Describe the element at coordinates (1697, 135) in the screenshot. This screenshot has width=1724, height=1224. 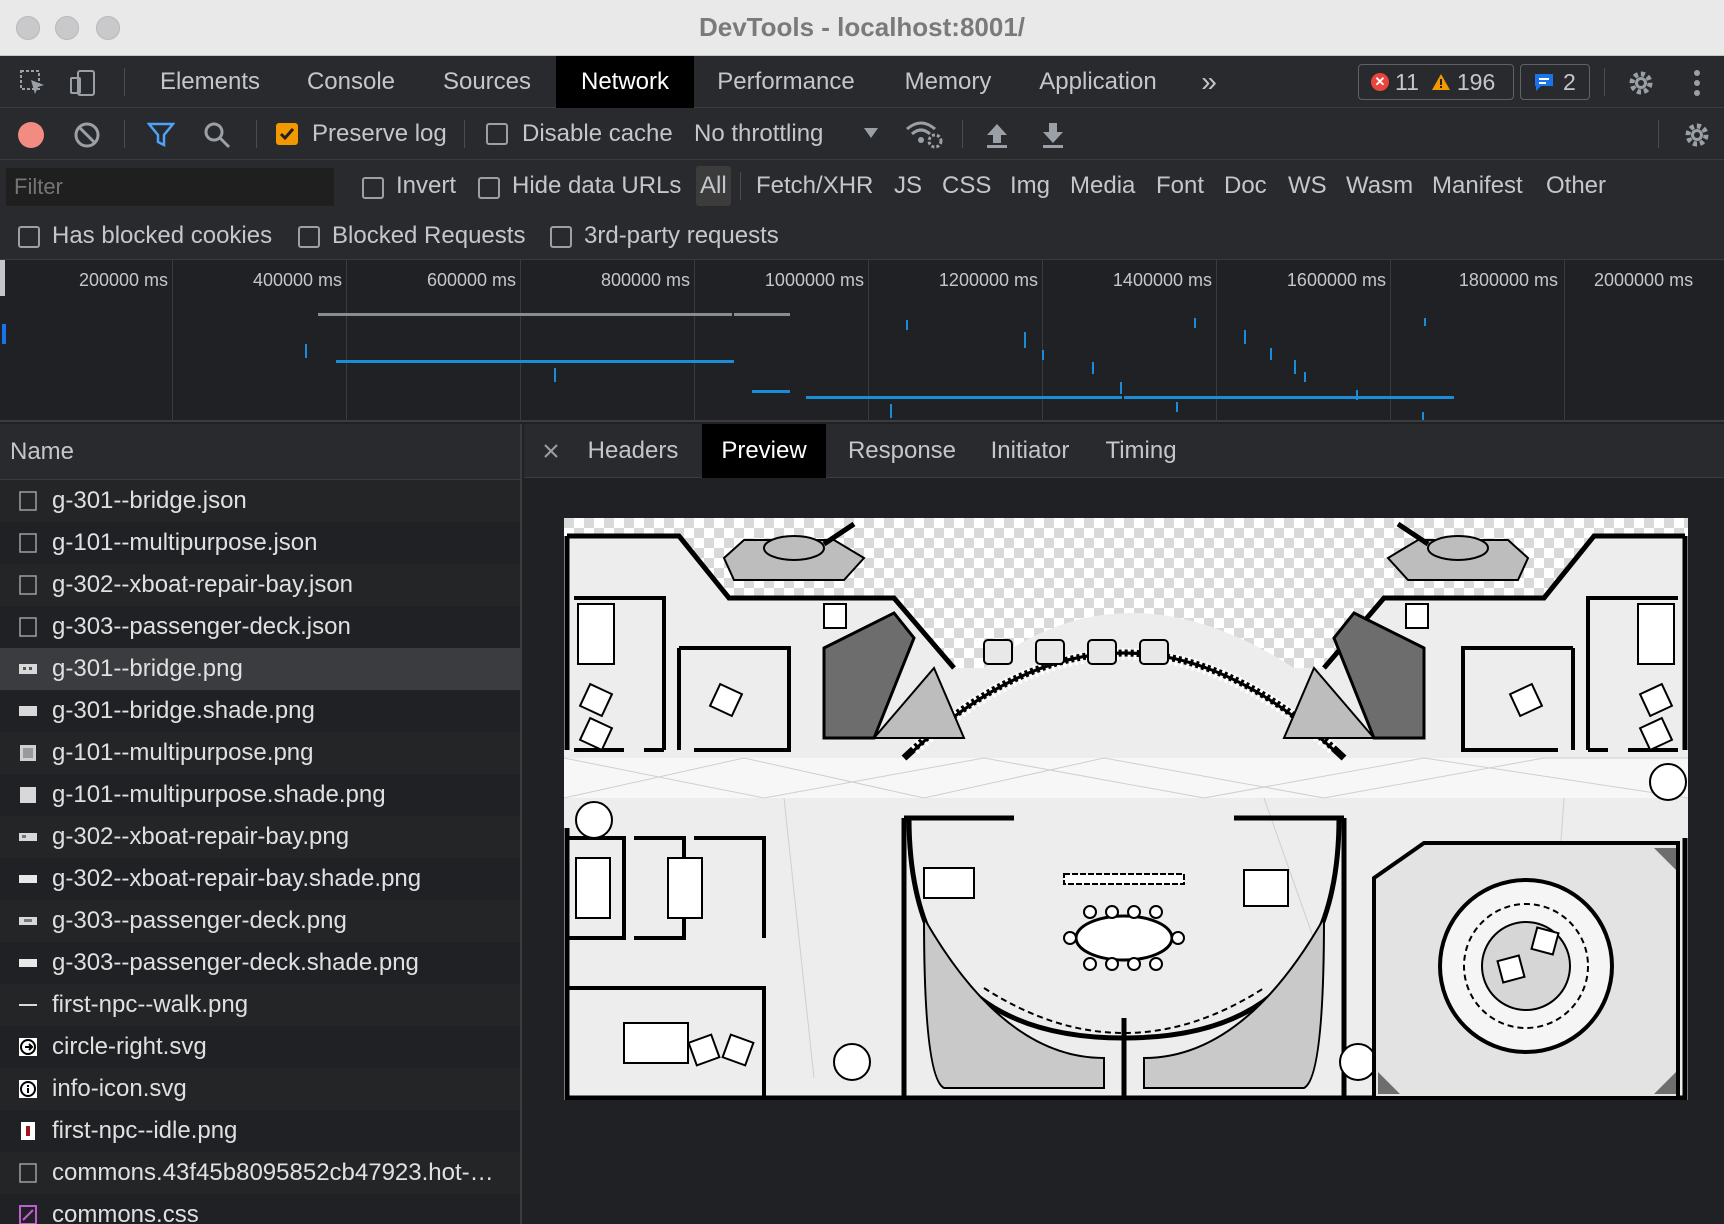
I see `network-settings-gear-icon` at that location.